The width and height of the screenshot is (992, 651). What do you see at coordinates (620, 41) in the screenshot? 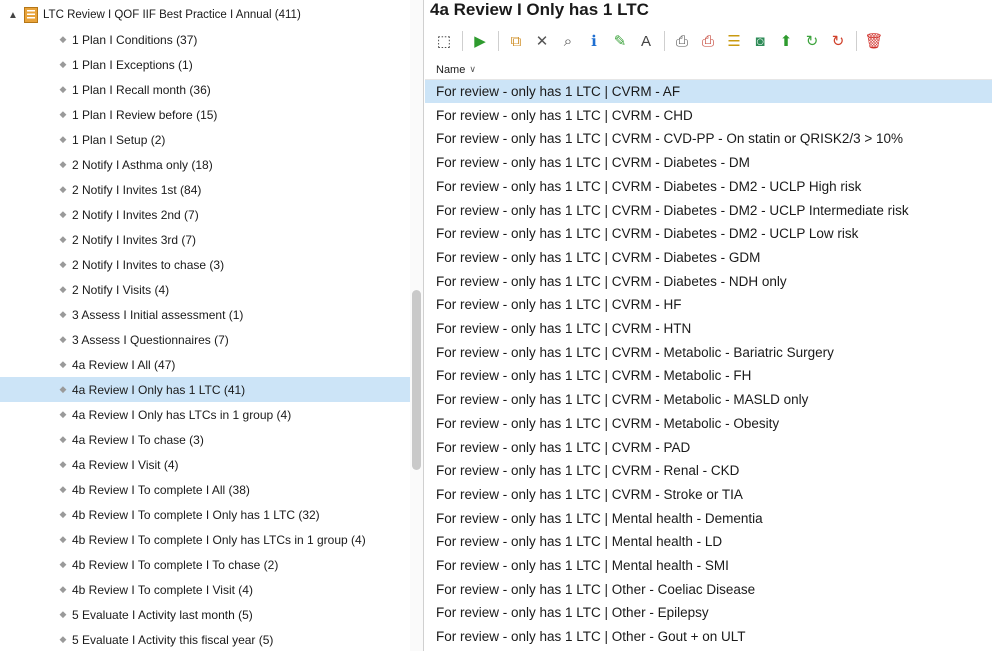
I see `edit-pen-icon: ✎` at bounding box center [620, 41].